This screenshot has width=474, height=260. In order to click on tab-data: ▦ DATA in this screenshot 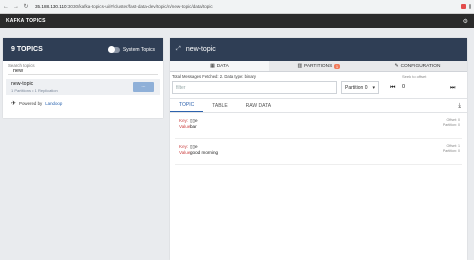, I will do `click(219, 66)`.